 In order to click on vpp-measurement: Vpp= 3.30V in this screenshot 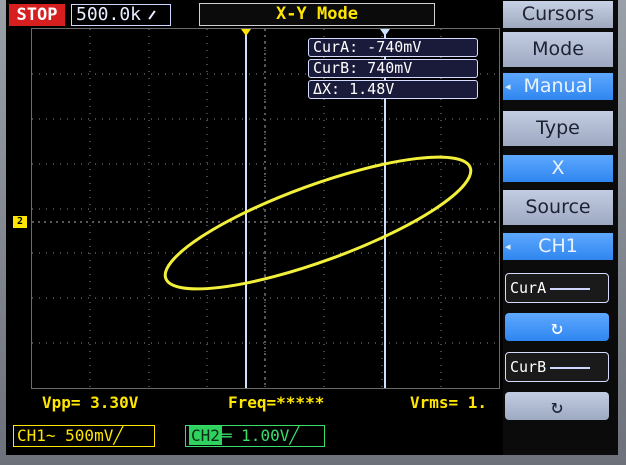, I will do `click(90, 402)`.